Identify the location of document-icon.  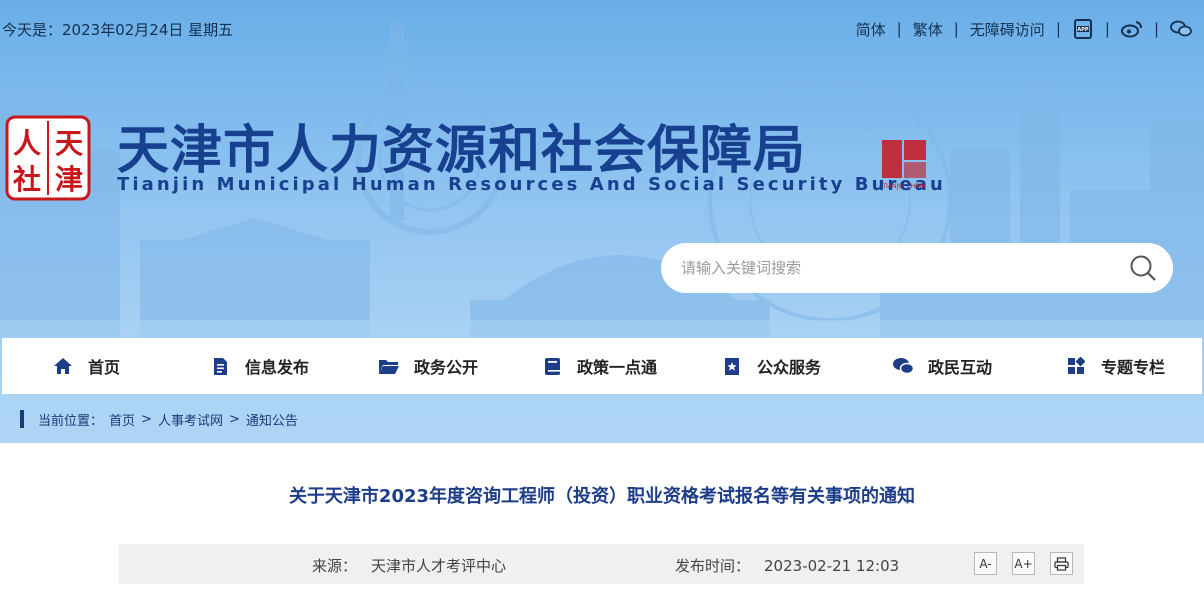
(220, 366).